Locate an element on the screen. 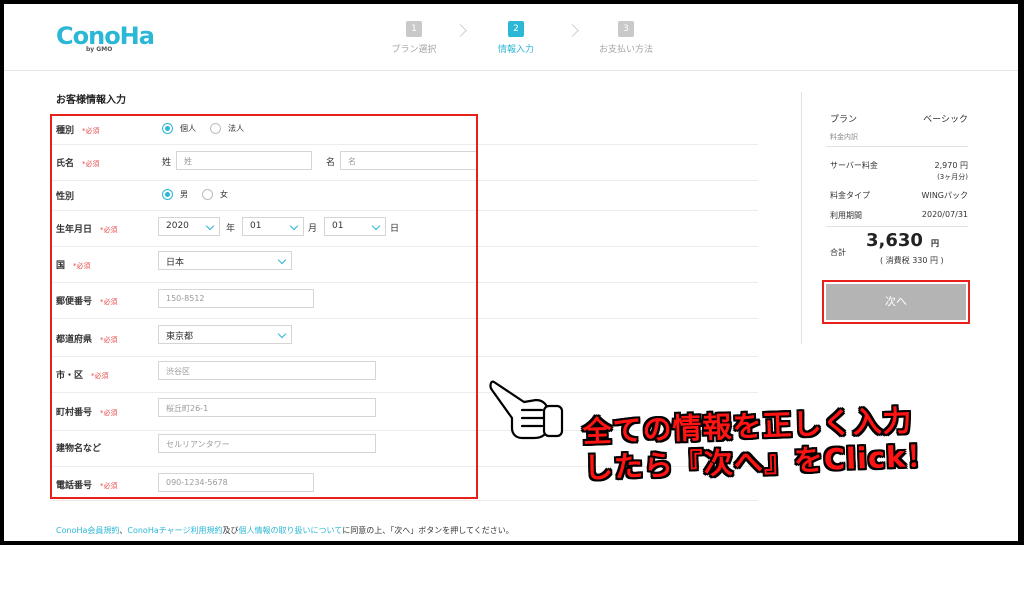 The image size is (1024, 597). next-button: 次へ is located at coordinates (896, 302).